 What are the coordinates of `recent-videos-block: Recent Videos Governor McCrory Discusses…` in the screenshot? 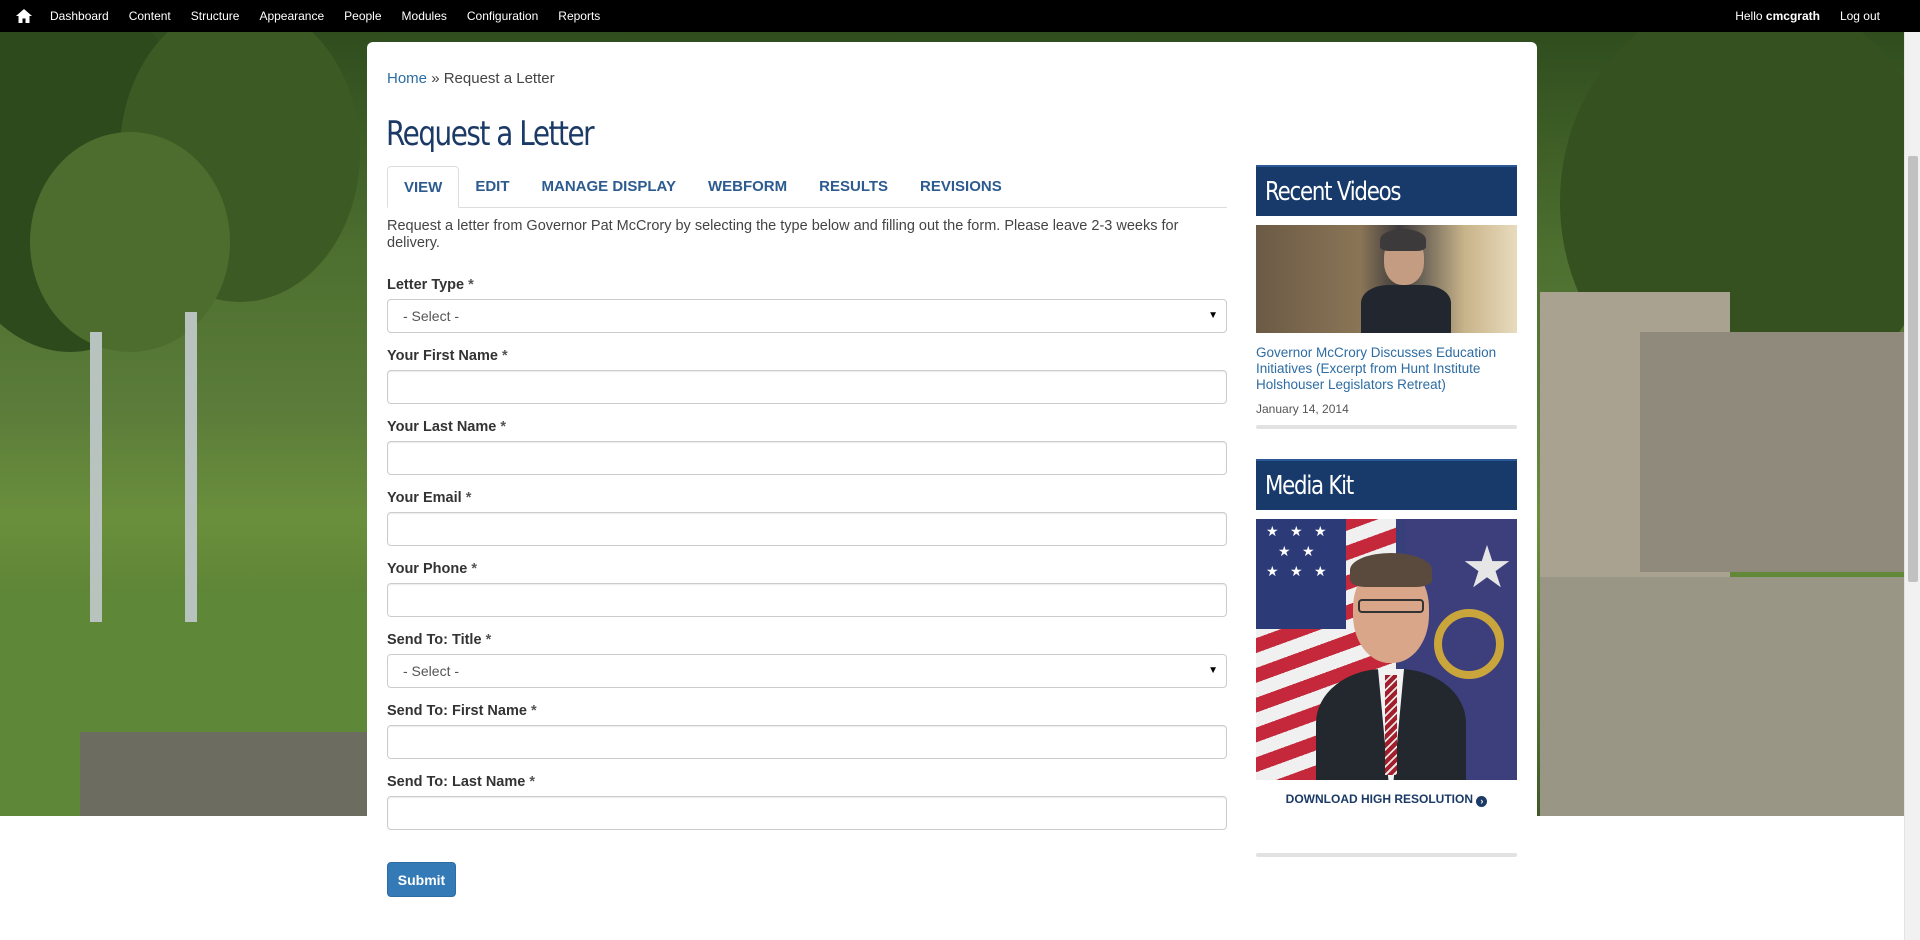 It's located at (1386, 297).